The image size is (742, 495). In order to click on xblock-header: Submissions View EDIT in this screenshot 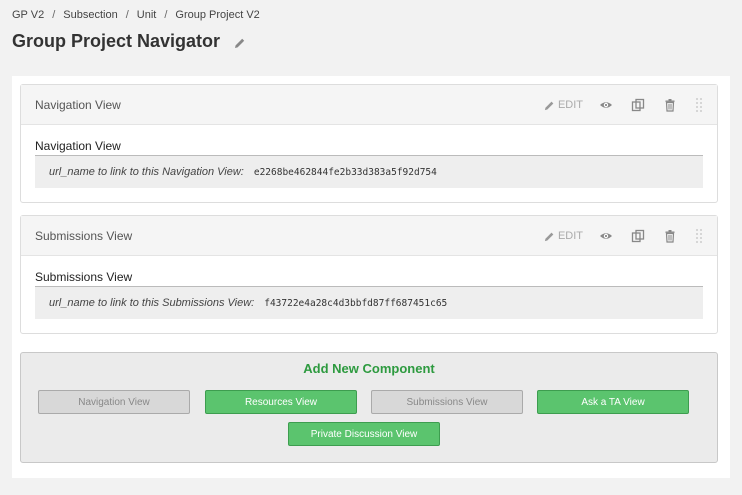, I will do `click(369, 236)`.